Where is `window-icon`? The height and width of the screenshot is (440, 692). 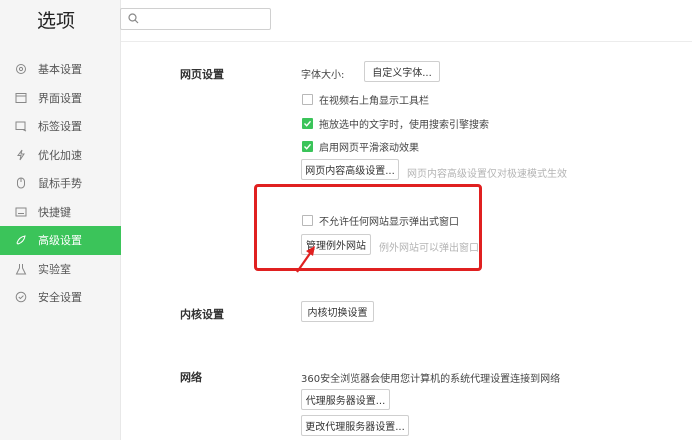 window-icon is located at coordinates (21, 98).